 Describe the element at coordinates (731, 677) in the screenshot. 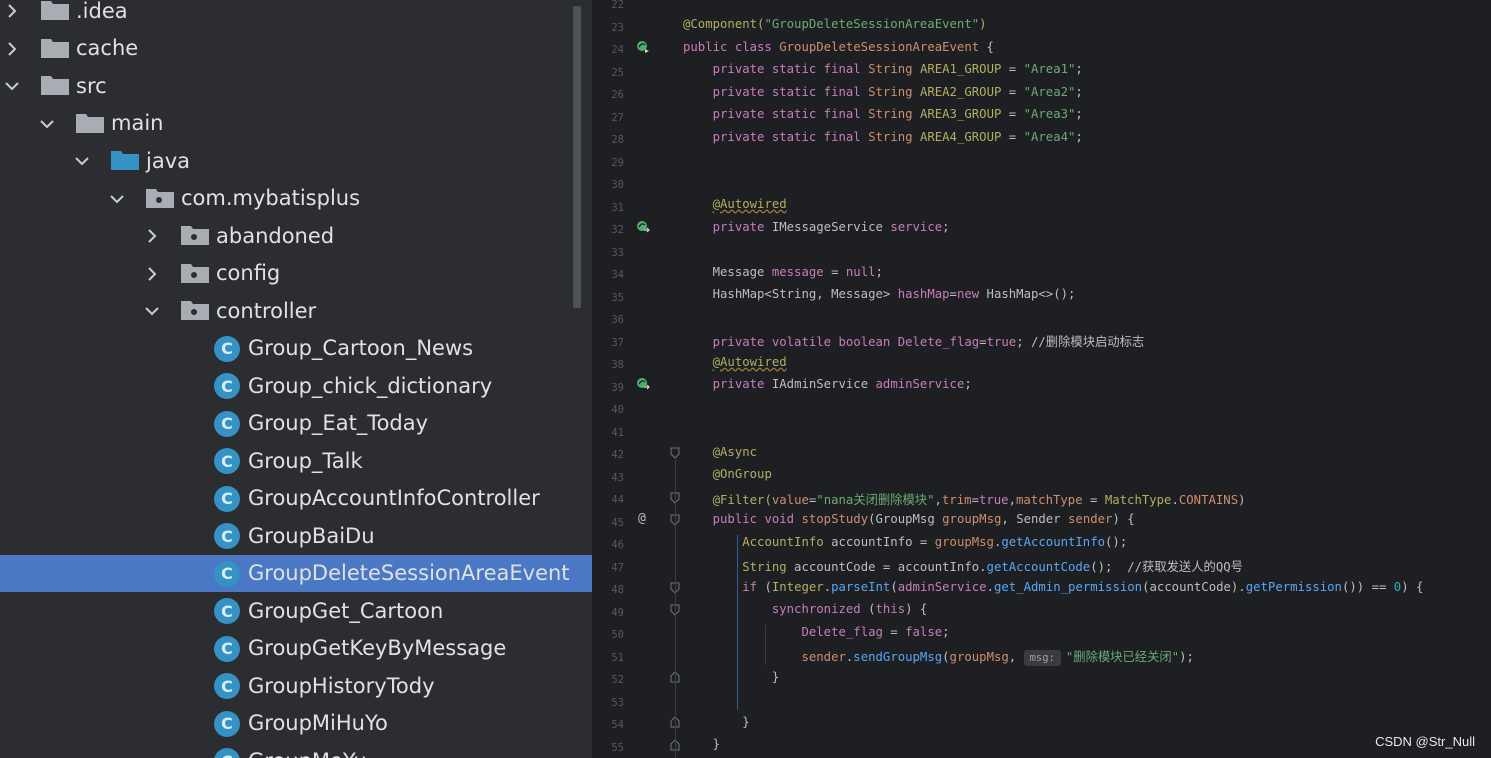

I see `code-line-52: }` at that location.